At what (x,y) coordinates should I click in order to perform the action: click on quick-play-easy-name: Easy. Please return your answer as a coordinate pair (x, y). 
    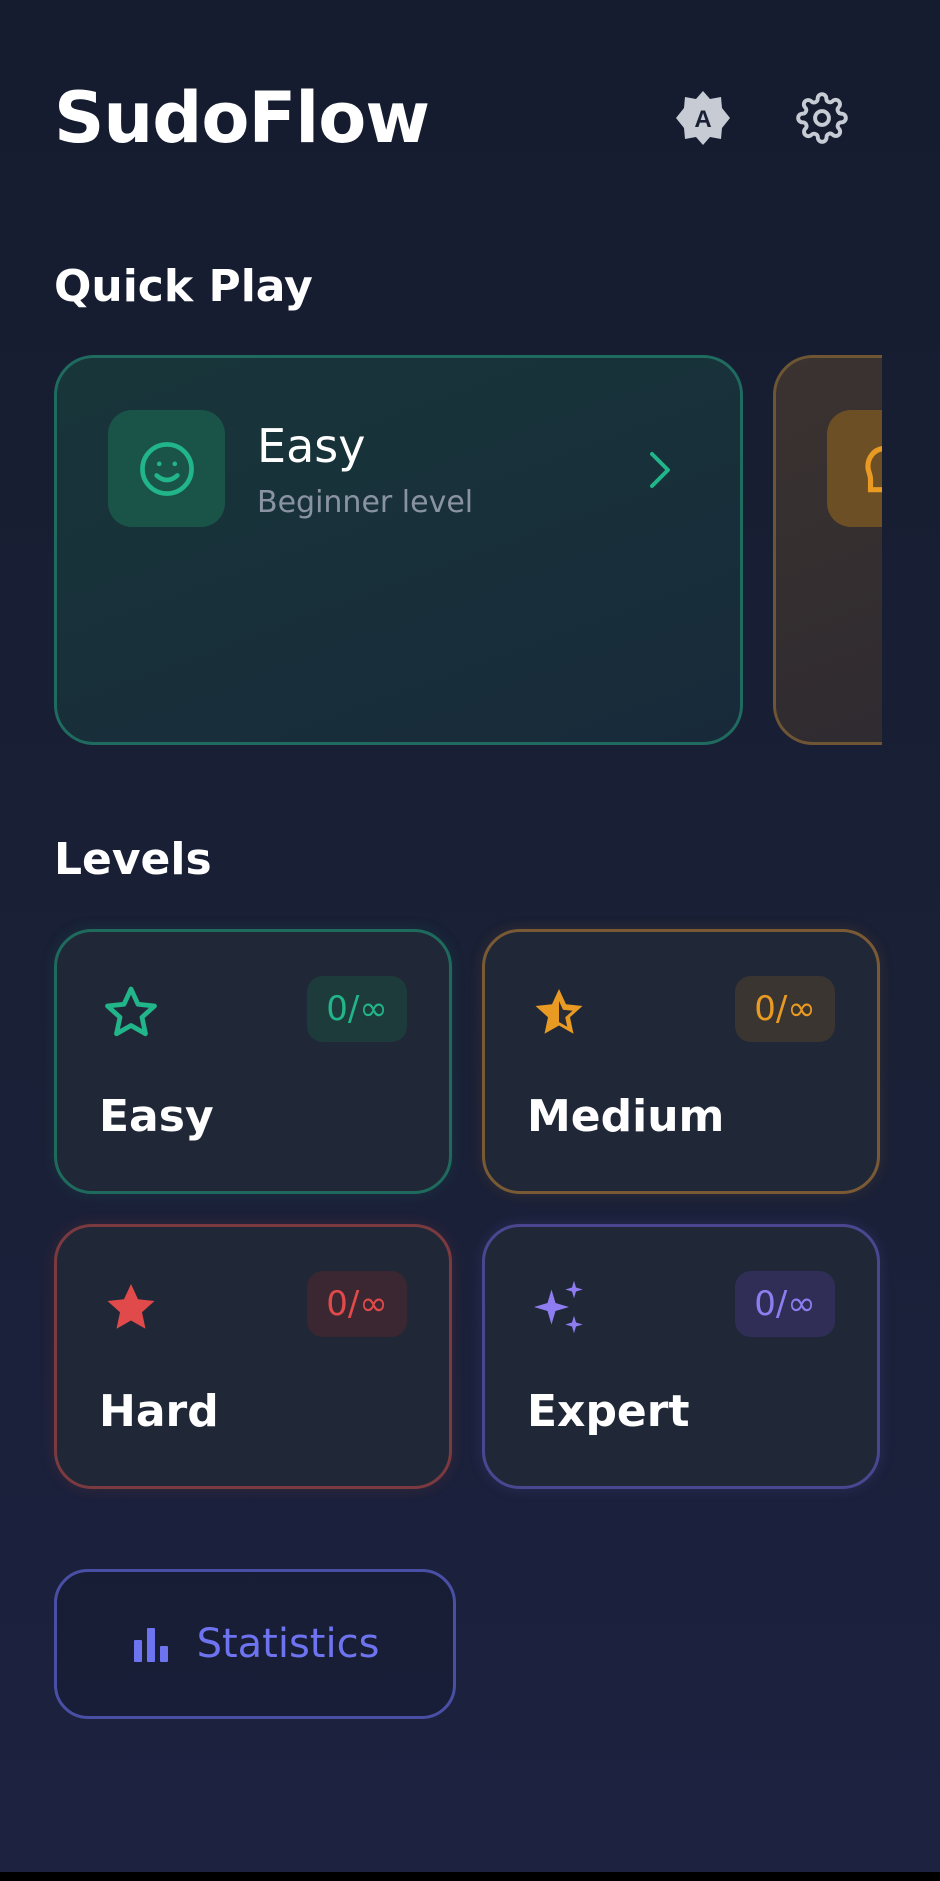
    Looking at the image, I should click on (311, 446).